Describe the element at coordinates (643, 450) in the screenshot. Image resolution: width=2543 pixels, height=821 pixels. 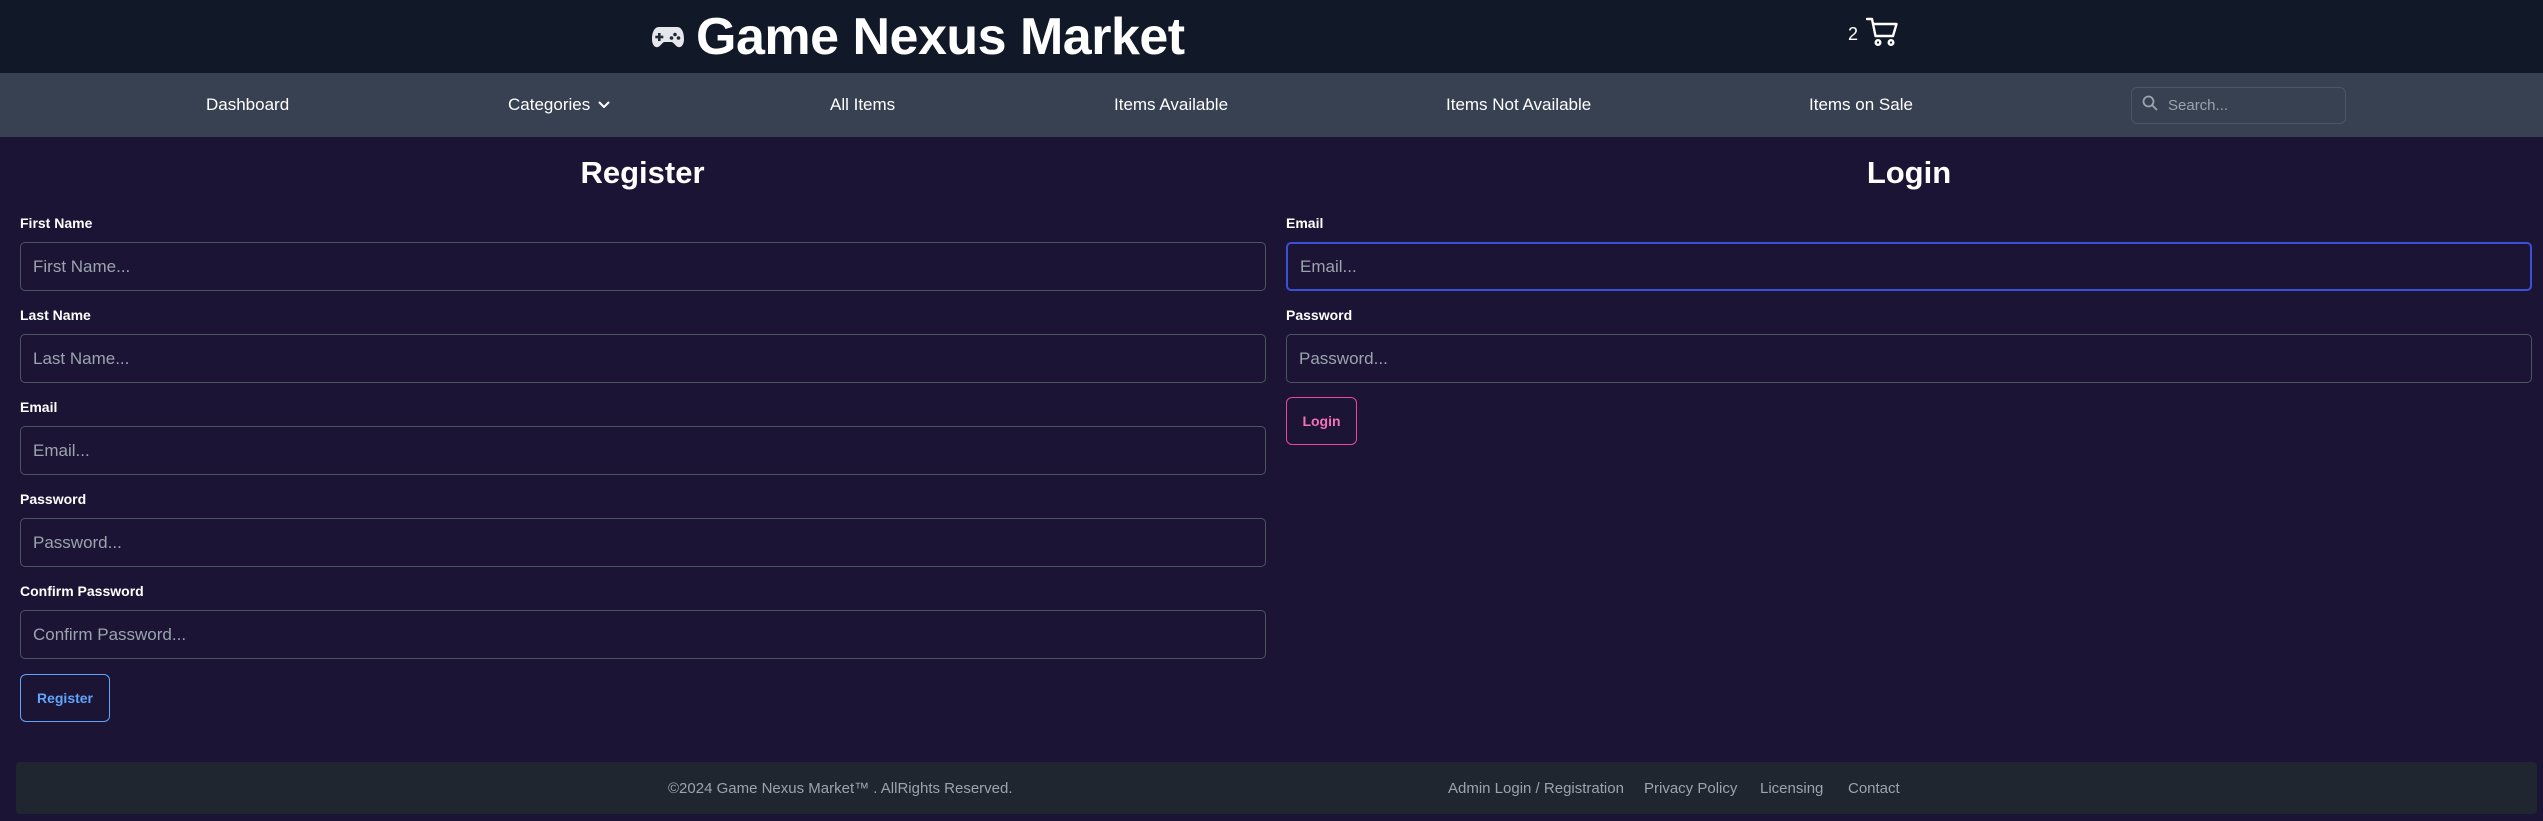
I see `register-email-input` at that location.